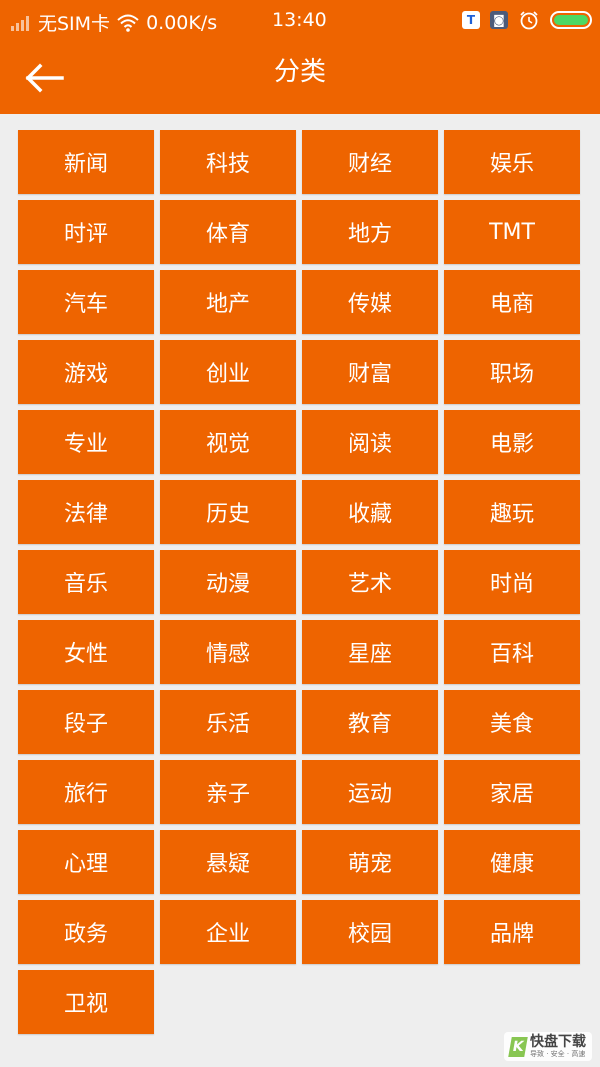 The image size is (600, 1067). What do you see at coordinates (86, 302) in the screenshot?
I see `category-tile: 汽车` at bounding box center [86, 302].